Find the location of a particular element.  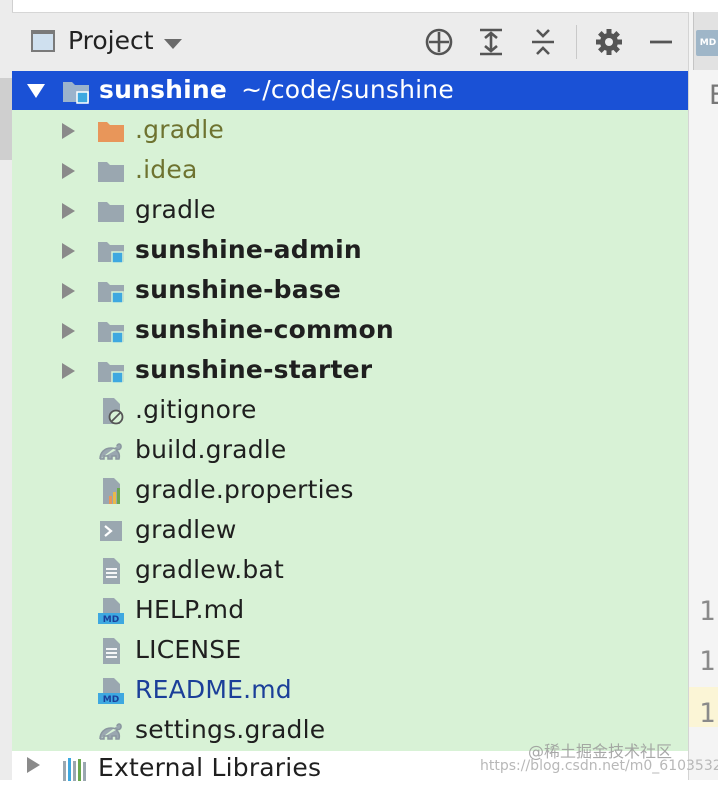

tree-item-label: sunshine-admin is located at coordinates (248, 249).